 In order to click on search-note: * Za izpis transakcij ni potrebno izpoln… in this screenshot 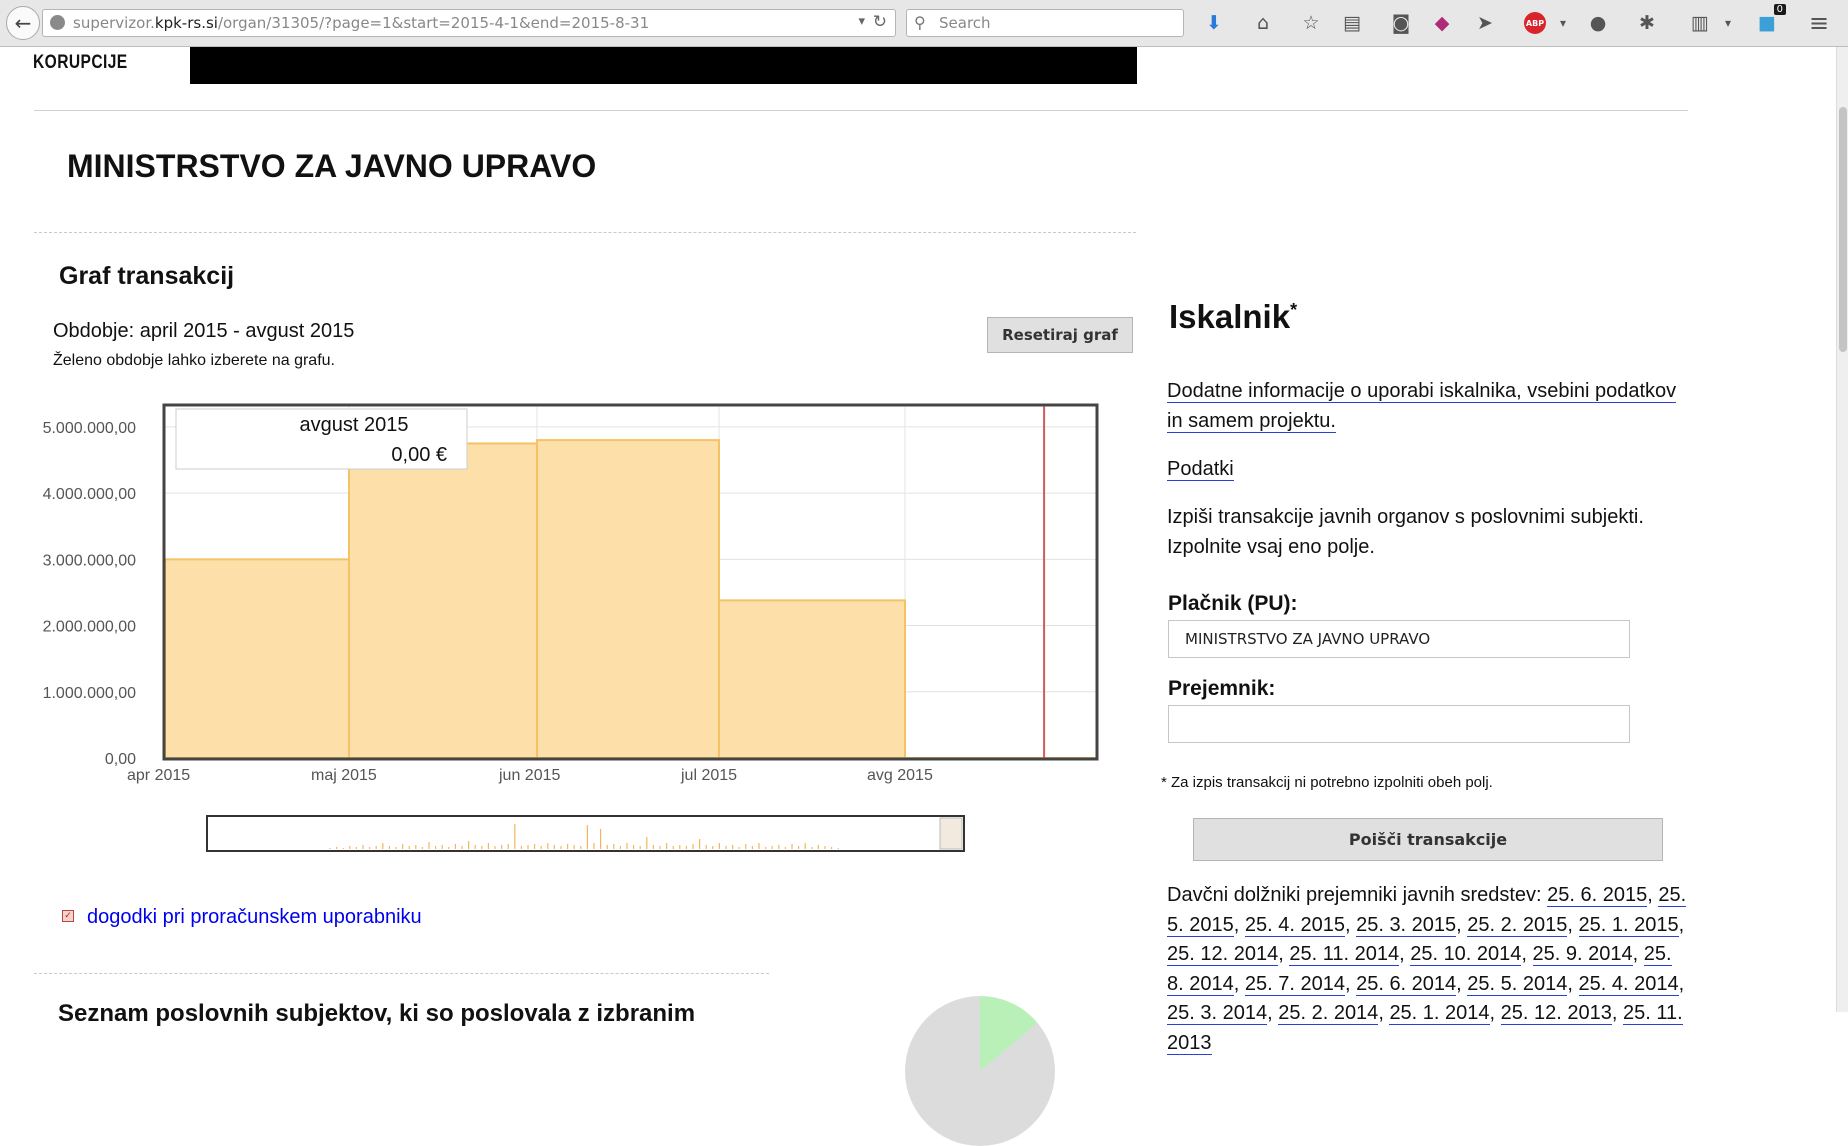, I will do `click(1327, 782)`.